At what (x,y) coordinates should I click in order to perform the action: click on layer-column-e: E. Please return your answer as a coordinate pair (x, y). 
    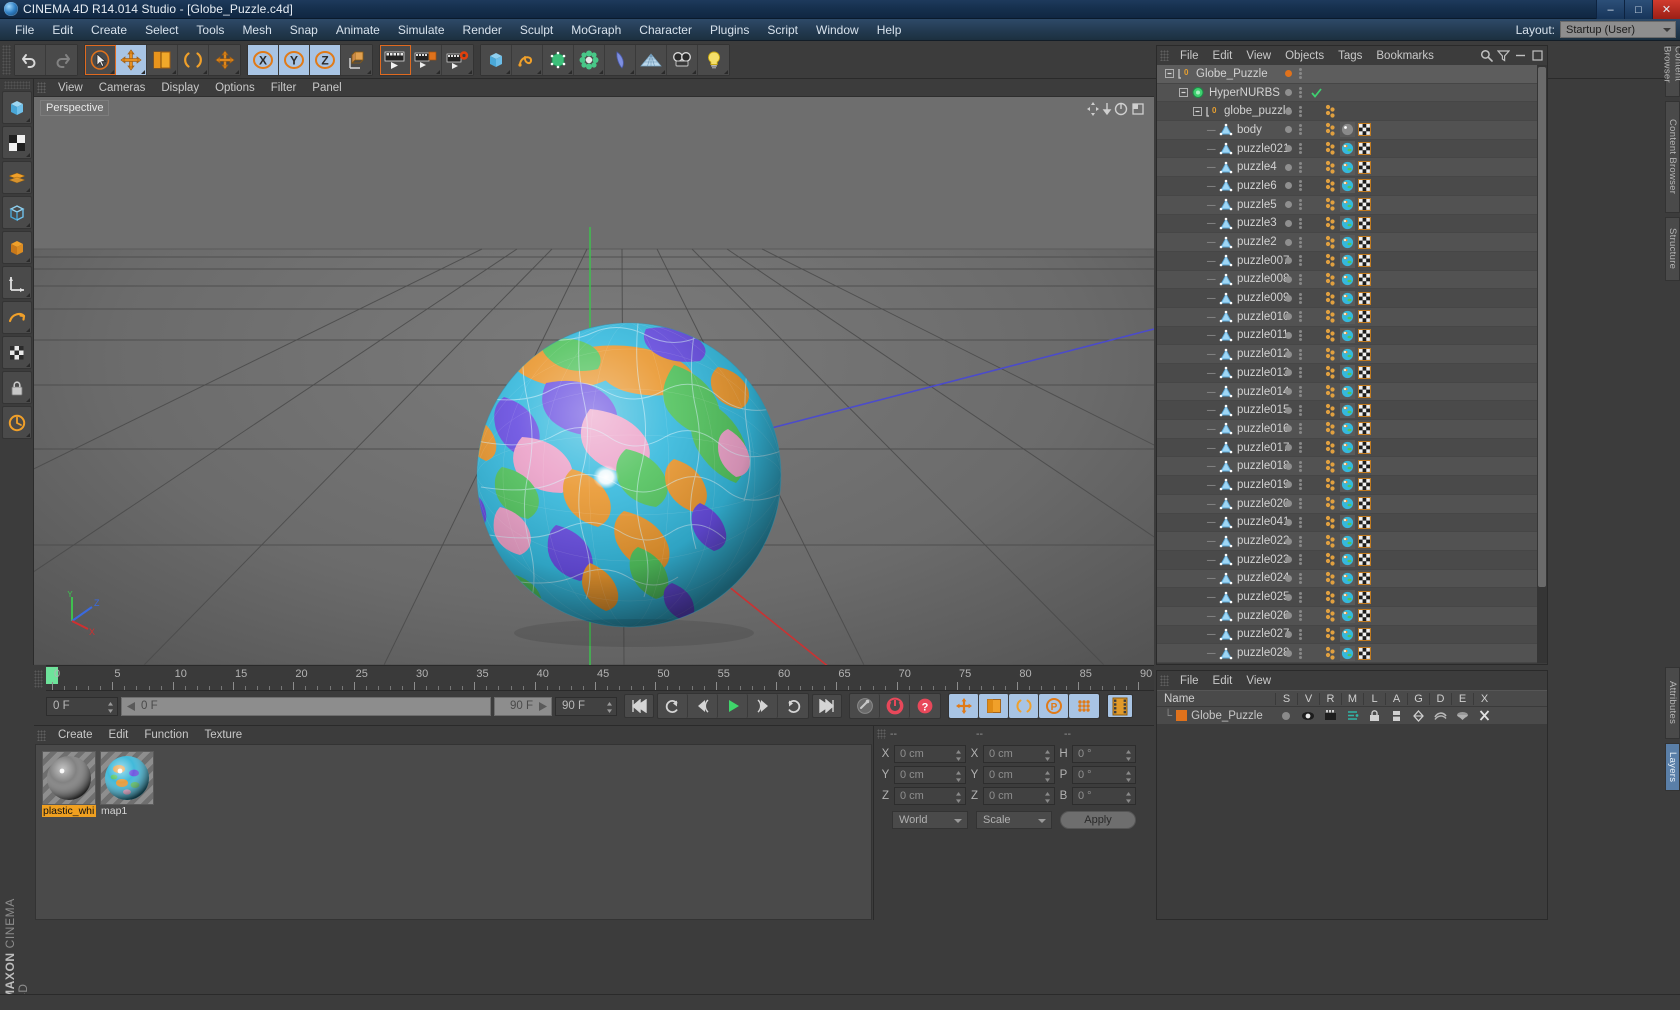
    Looking at the image, I should click on (1462, 698).